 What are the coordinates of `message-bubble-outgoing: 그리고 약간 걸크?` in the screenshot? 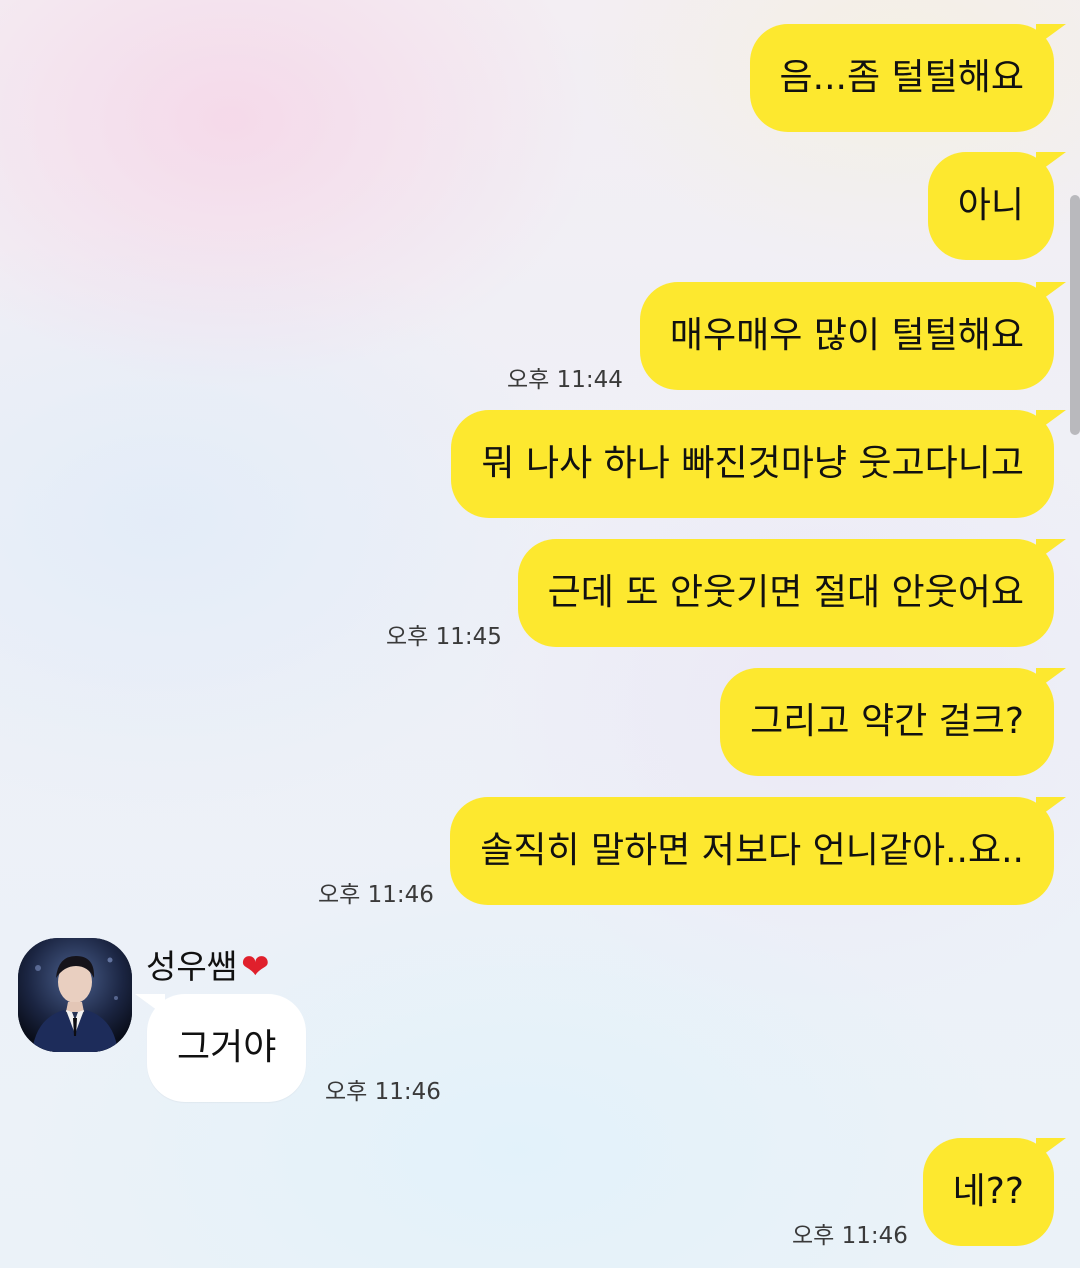 It's located at (893, 722).